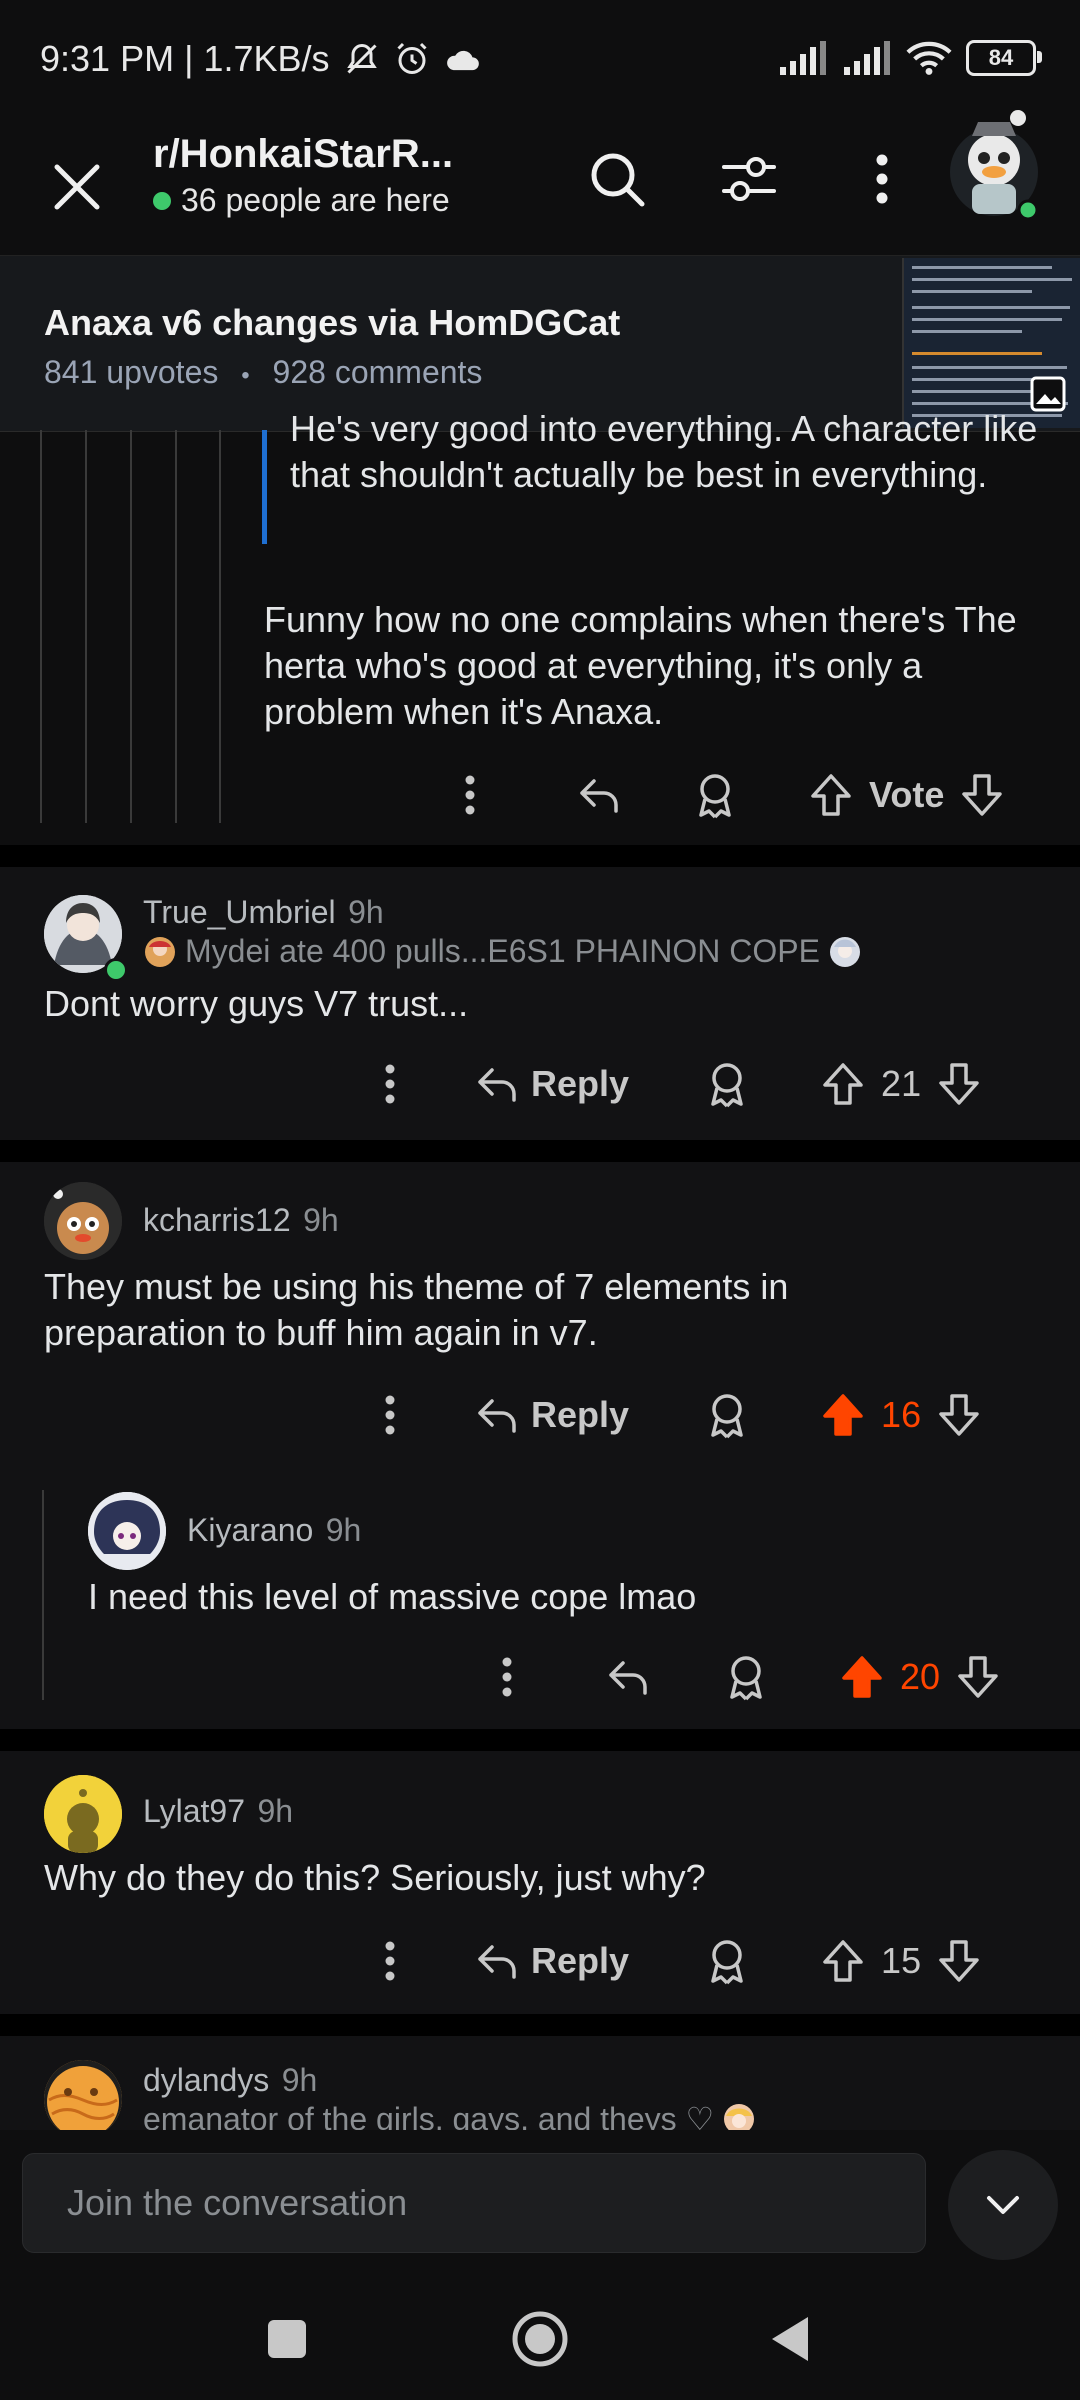  I want to click on post-comments: 928 comments, so click(377, 372).